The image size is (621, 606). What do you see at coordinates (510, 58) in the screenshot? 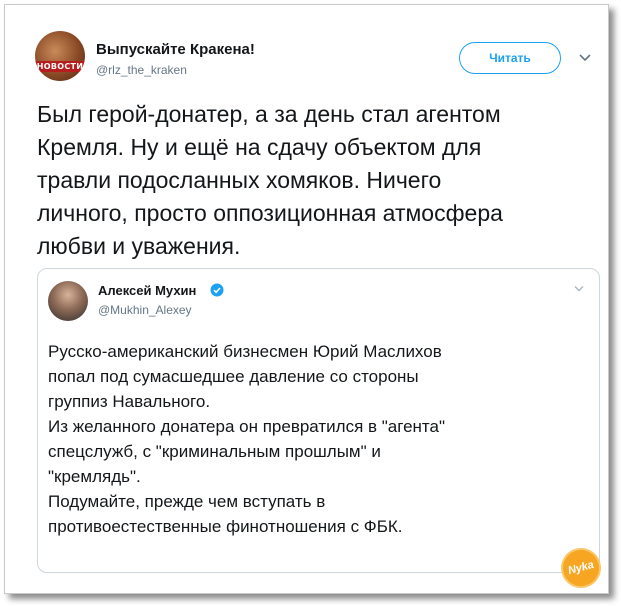
I see `follow-button: Читать` at bounding box center [510, 58].